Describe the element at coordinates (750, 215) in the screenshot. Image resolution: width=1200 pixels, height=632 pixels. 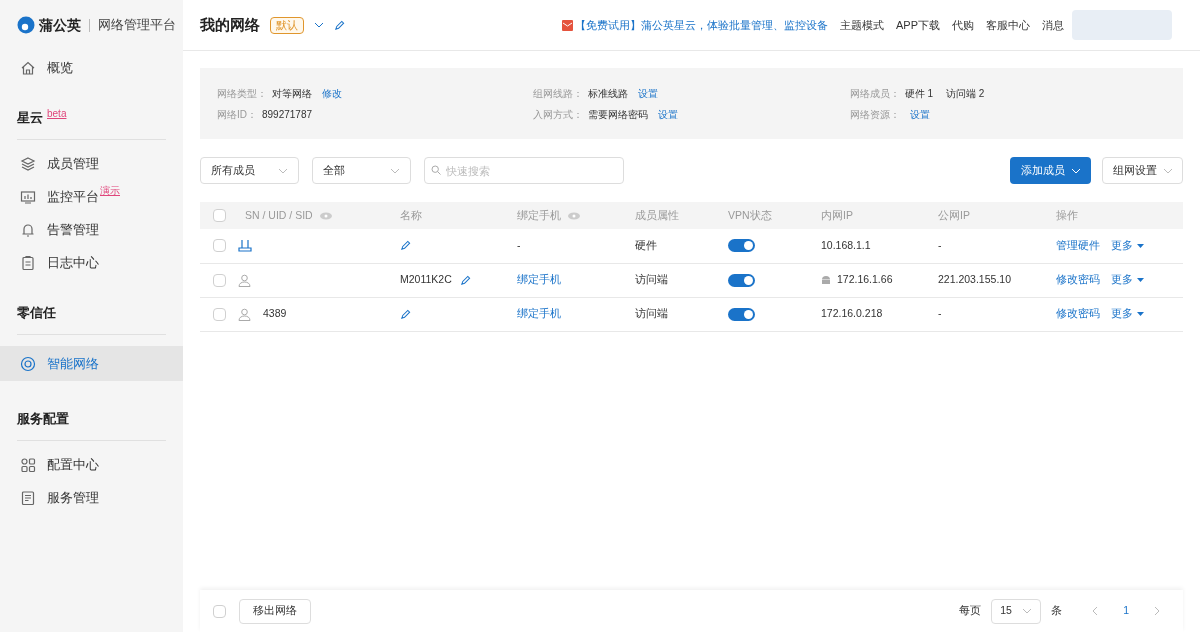
I see `column-header: VPN状态` at that location.